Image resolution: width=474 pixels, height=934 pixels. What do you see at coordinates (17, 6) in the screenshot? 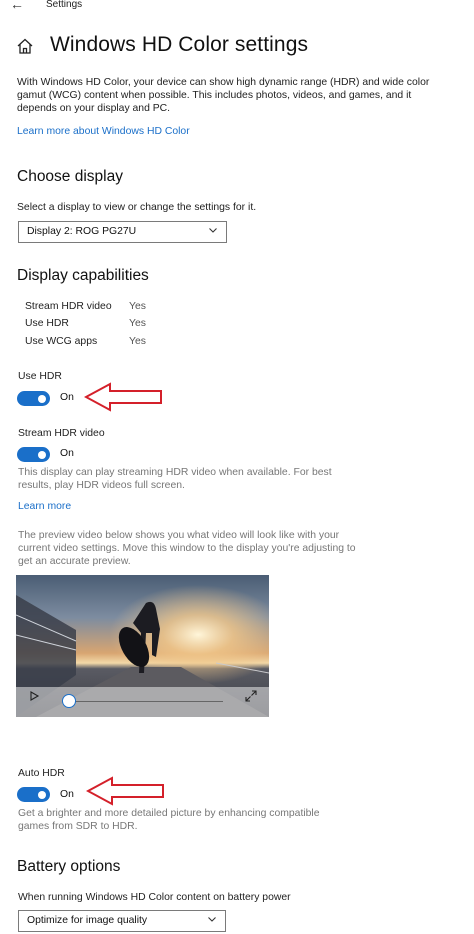
I see `back-arrow-icon: ←` at bounding box center [17, 6].